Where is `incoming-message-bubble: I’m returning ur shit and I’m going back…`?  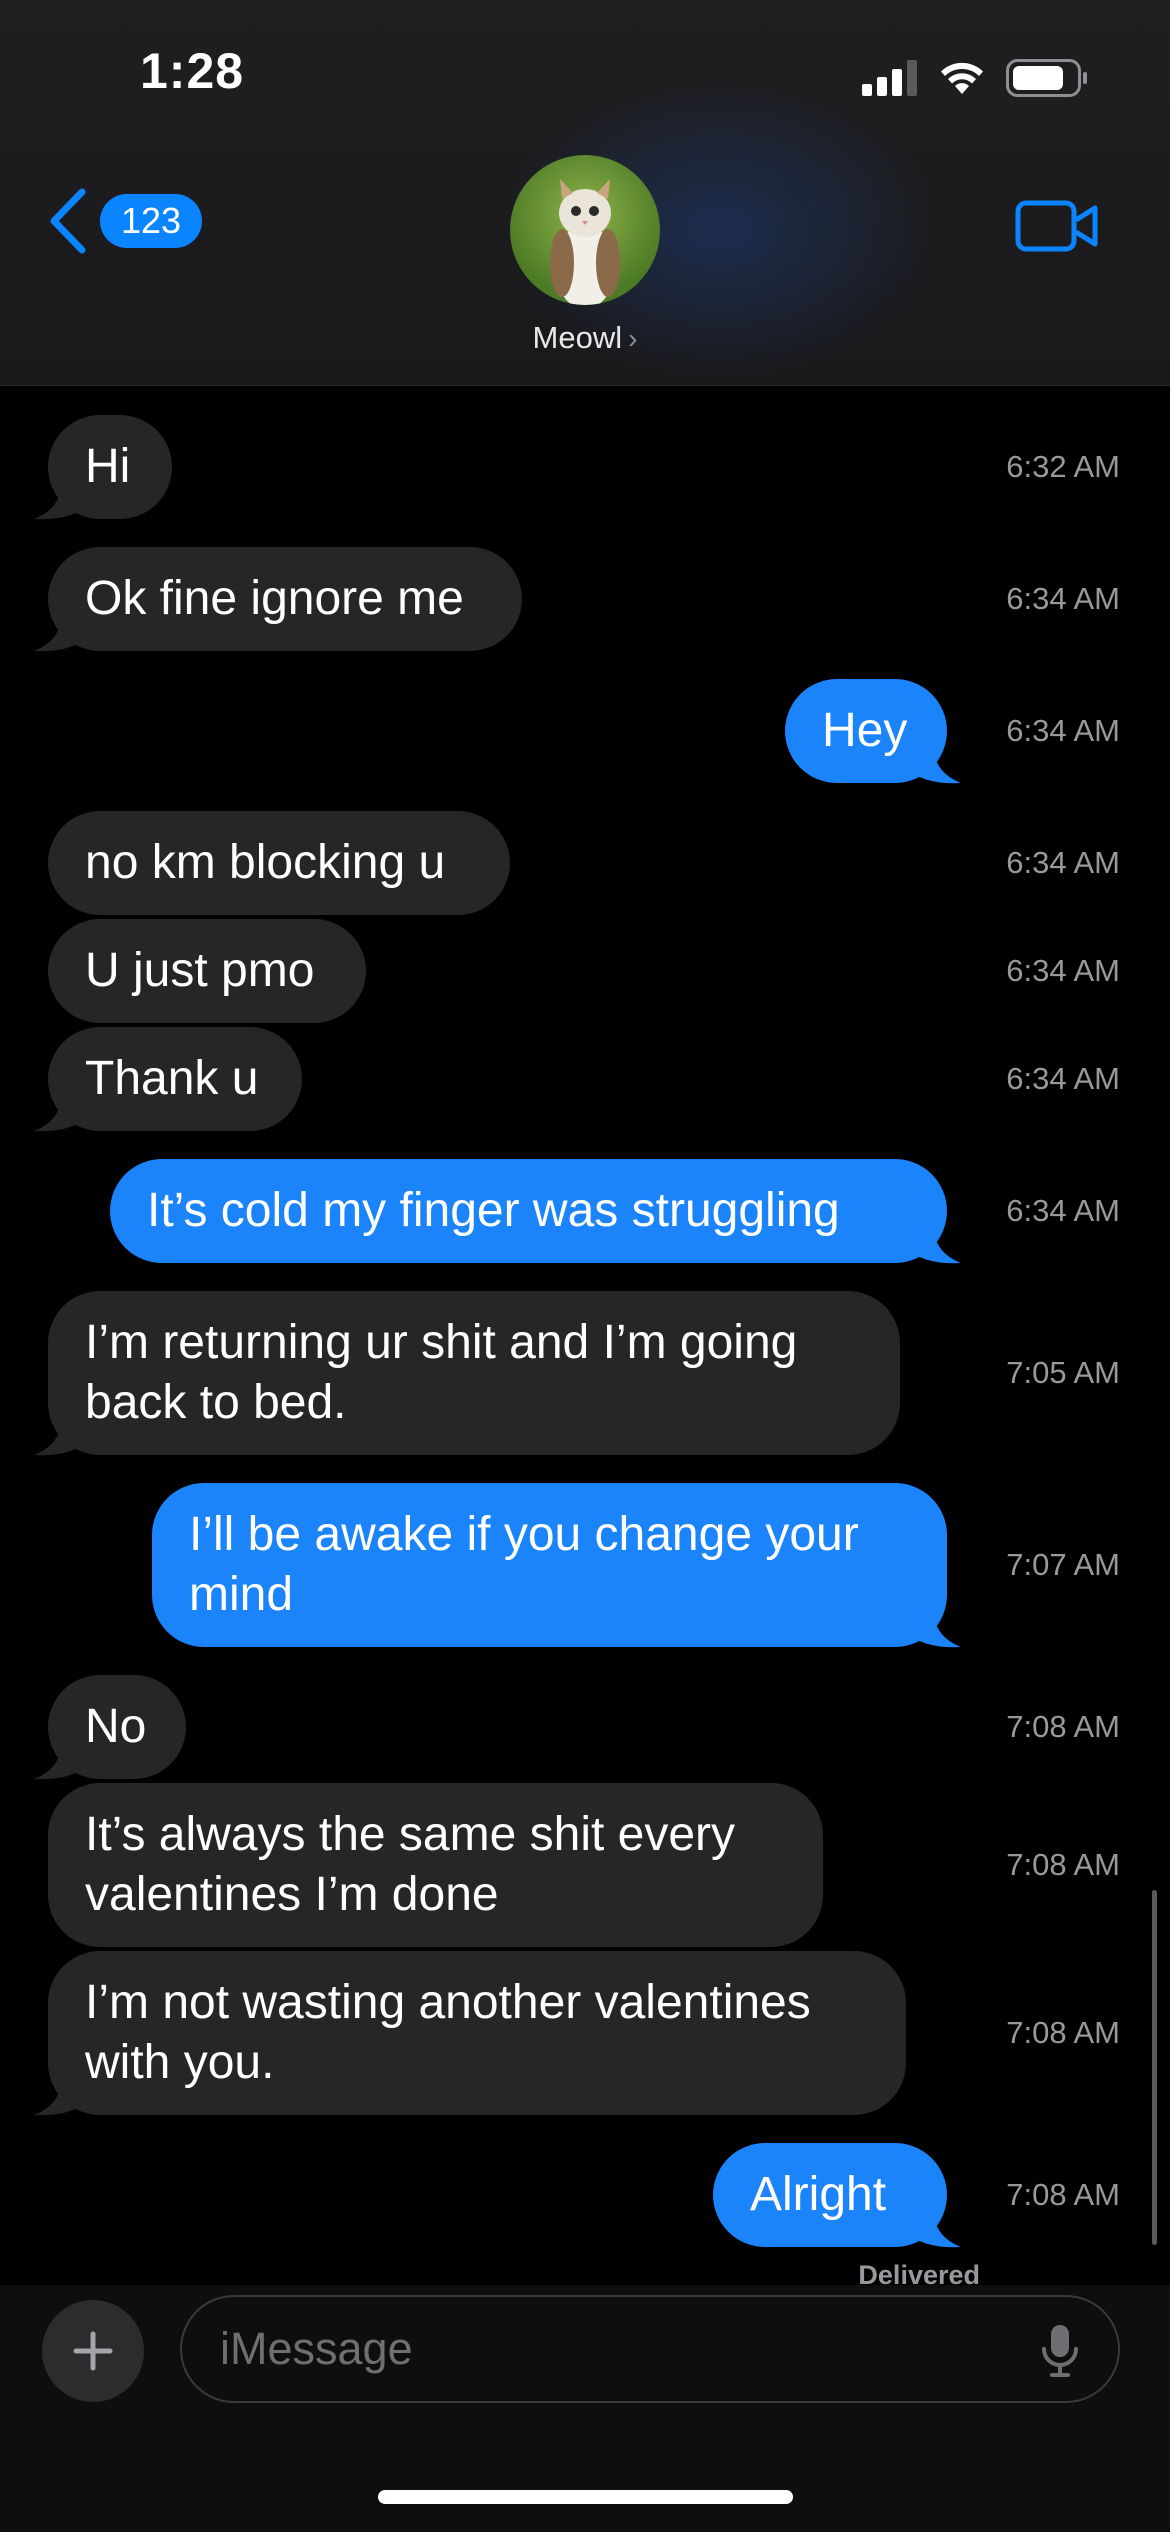 incoming-message-bubble: I’m returning ur shit and I’m going back… is located at coordinates (474, 1373).